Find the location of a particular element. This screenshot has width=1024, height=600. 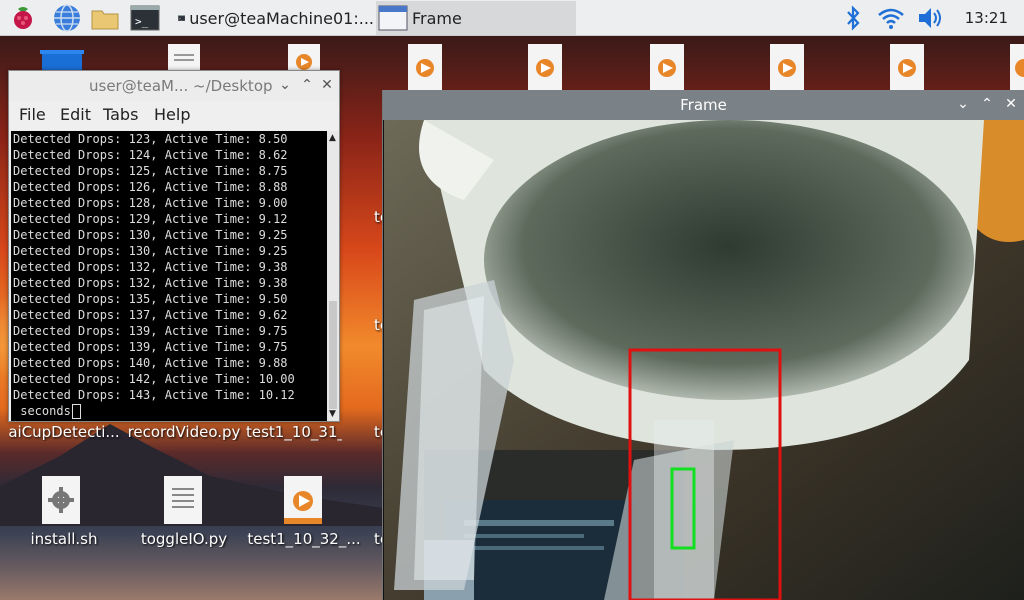

gear-icon is located at coordinates (61, 500).